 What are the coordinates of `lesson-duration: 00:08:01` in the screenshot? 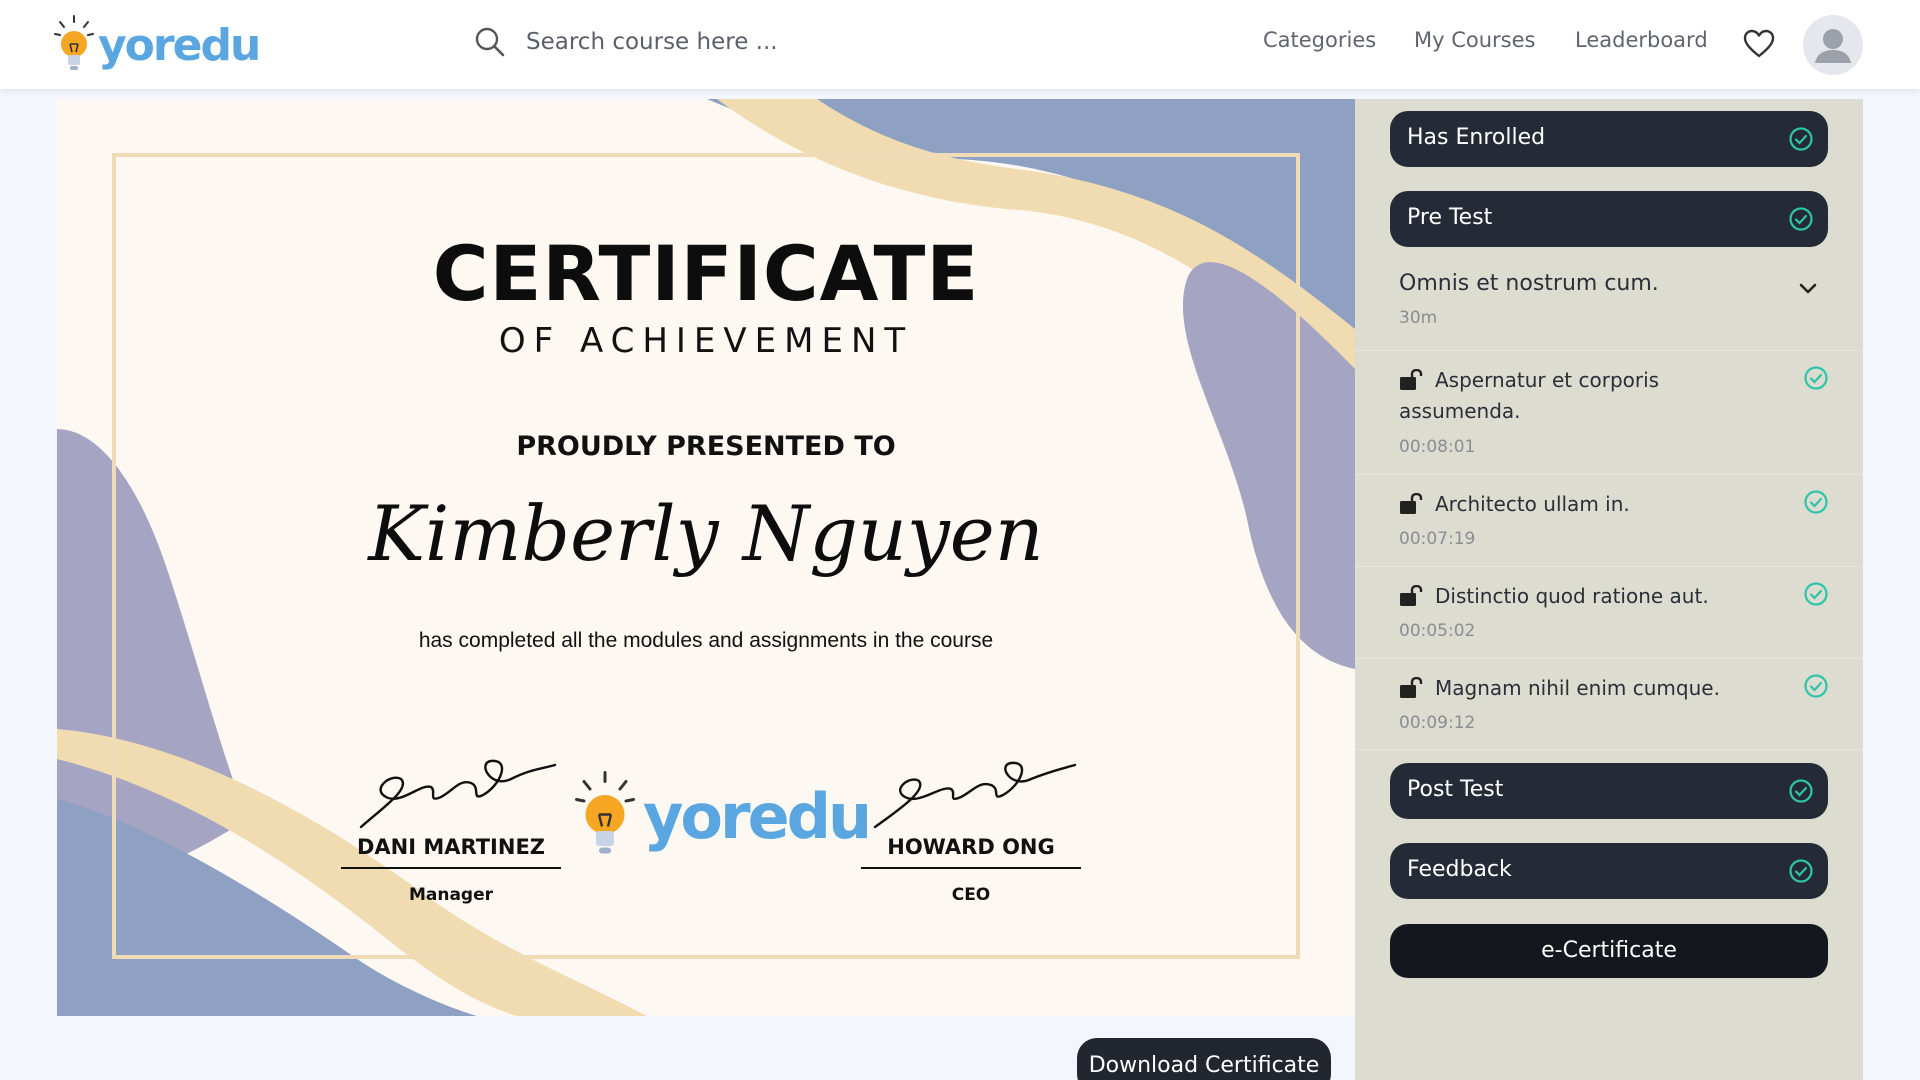 It's located at (1437, 447).